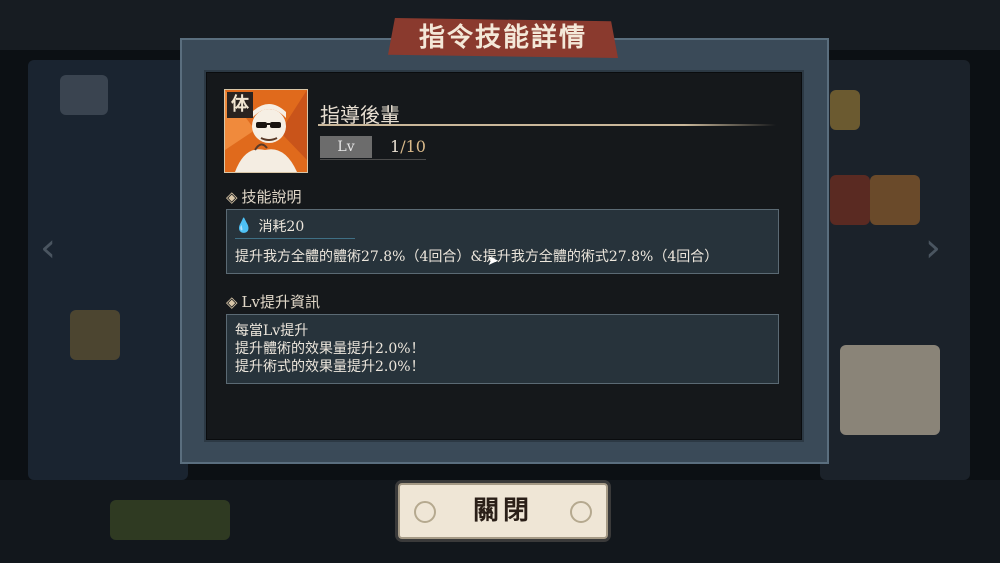 This screenshot has height=563, width=1000. I want to click on description-text: 提升我方全體的體術27.8%（4回合）&提升我方全體的術式27.8%（4回合）, so click(477, 257).